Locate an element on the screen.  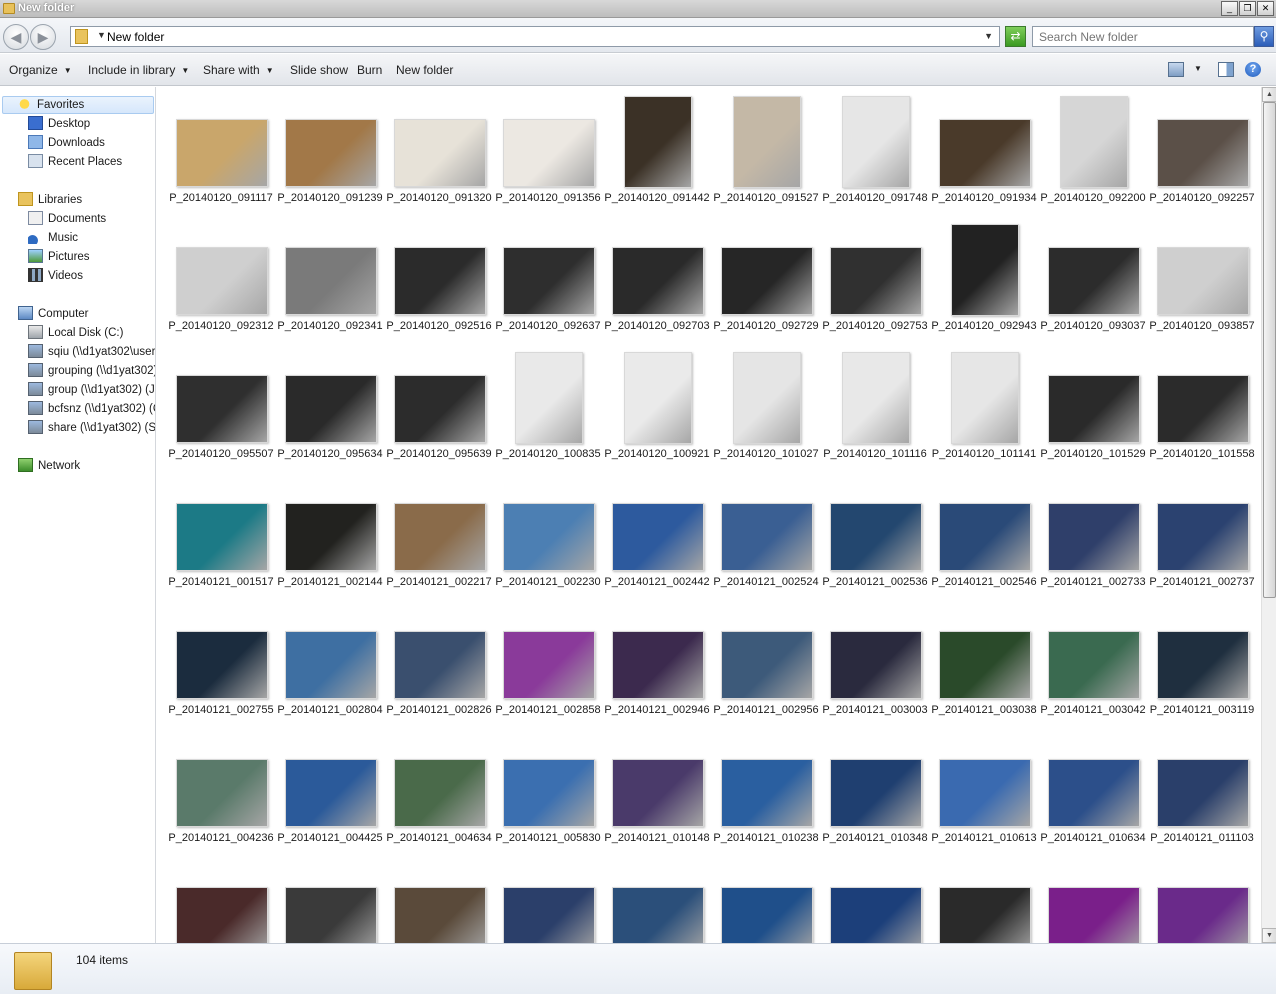
scroll-down-icon: ▼ is located at coordinates (1269, 935).